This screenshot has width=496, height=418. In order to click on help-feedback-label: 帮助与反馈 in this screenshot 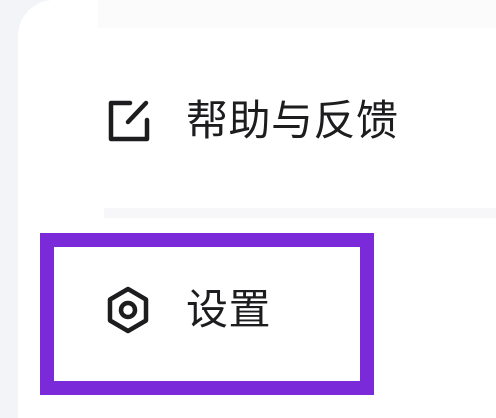, I will do `click(292, 120)`.